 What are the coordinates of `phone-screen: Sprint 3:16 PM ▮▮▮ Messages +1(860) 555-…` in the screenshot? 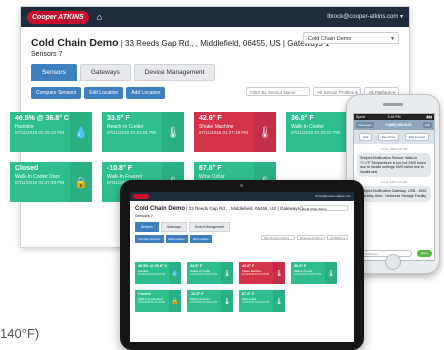 It's located at (394, 187).